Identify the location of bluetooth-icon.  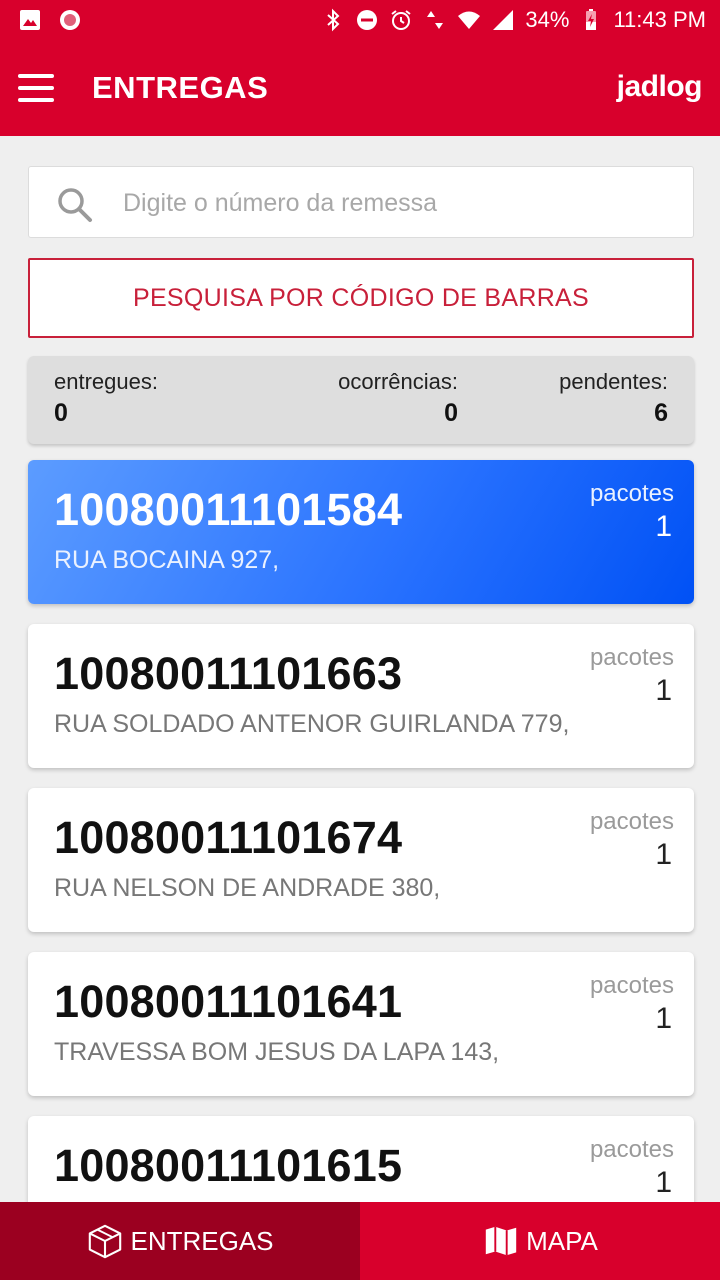
(333, 20).